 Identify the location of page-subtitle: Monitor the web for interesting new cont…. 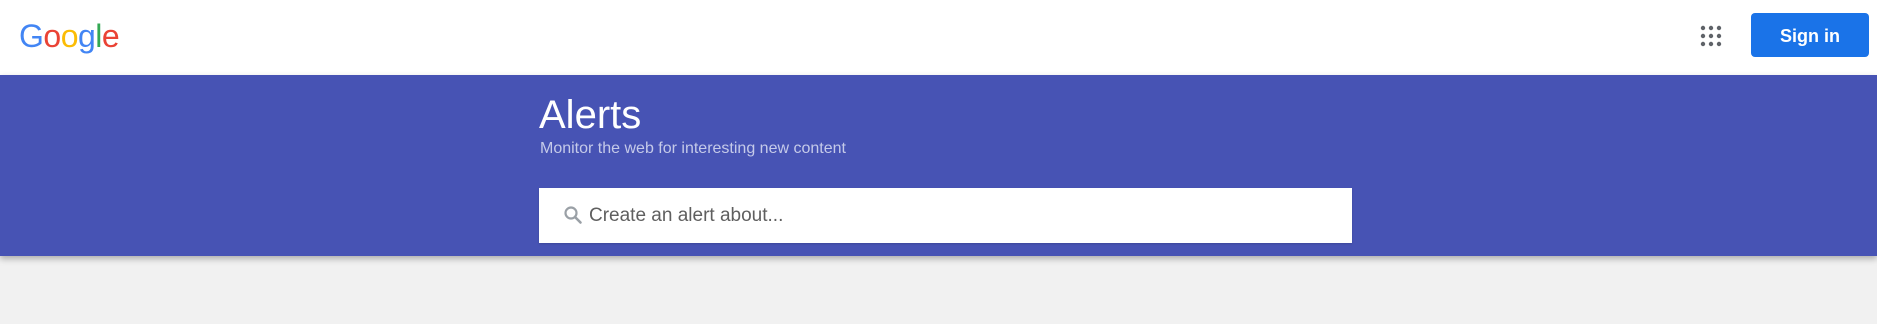
(693, 148).